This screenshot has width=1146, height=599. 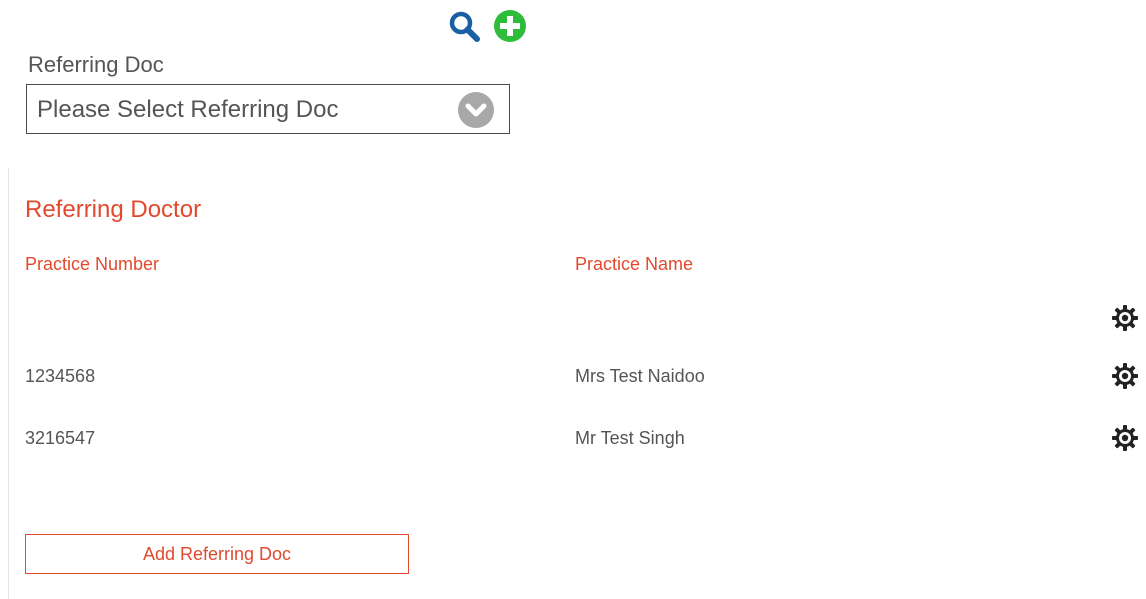 I want to click on table-row, so click(x=577, y=318).